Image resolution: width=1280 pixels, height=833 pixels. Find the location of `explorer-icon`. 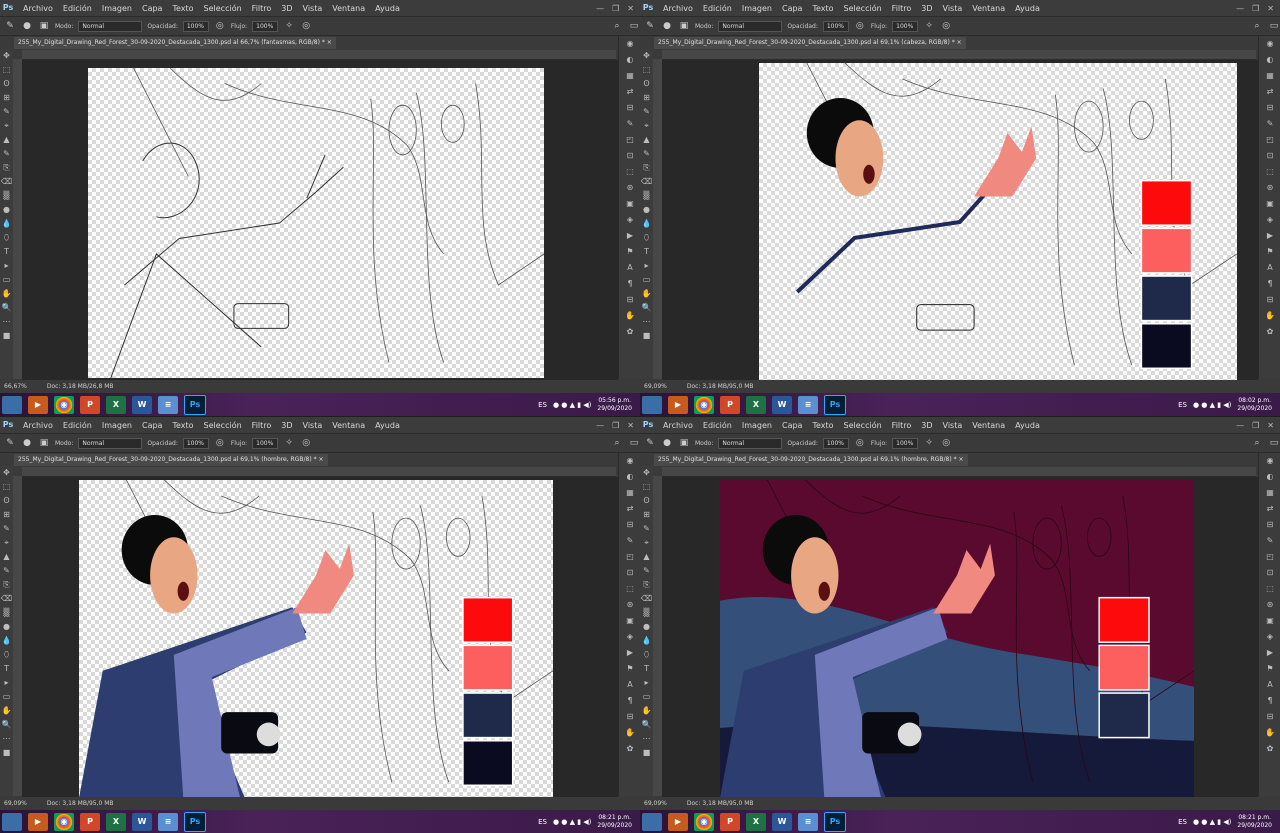

explorer-icon is located at coordinates (12, 821).